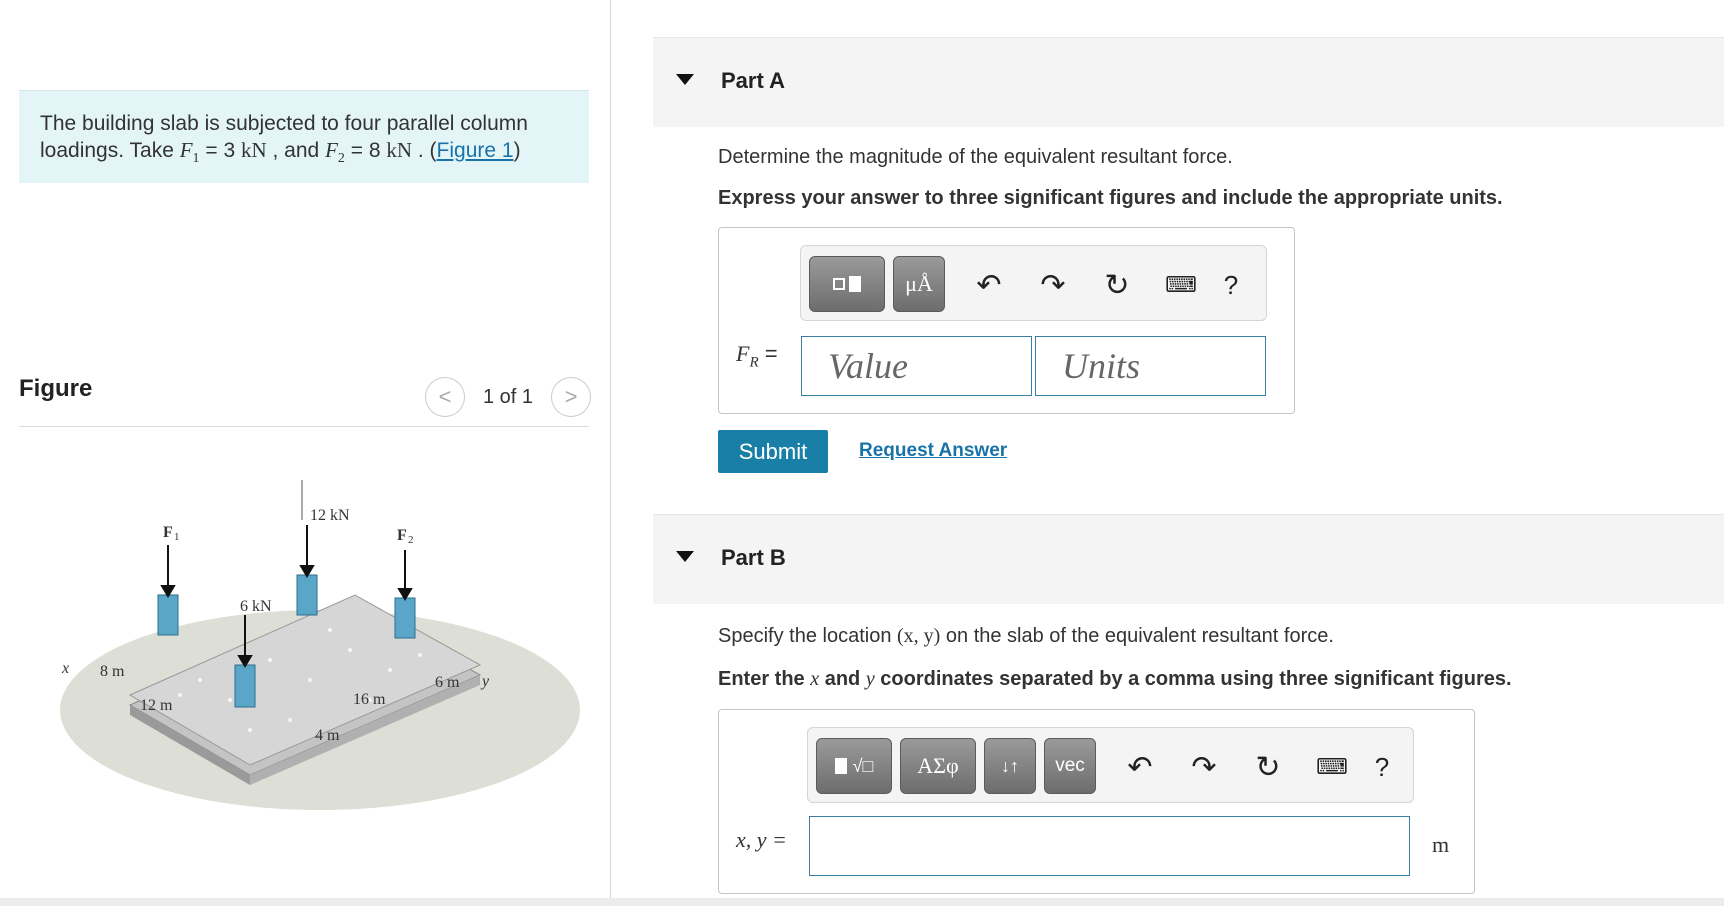  Describe the element at coordinates (156, 705) in the screenshot. I see `dim-12m-label: 12 m` at that location.